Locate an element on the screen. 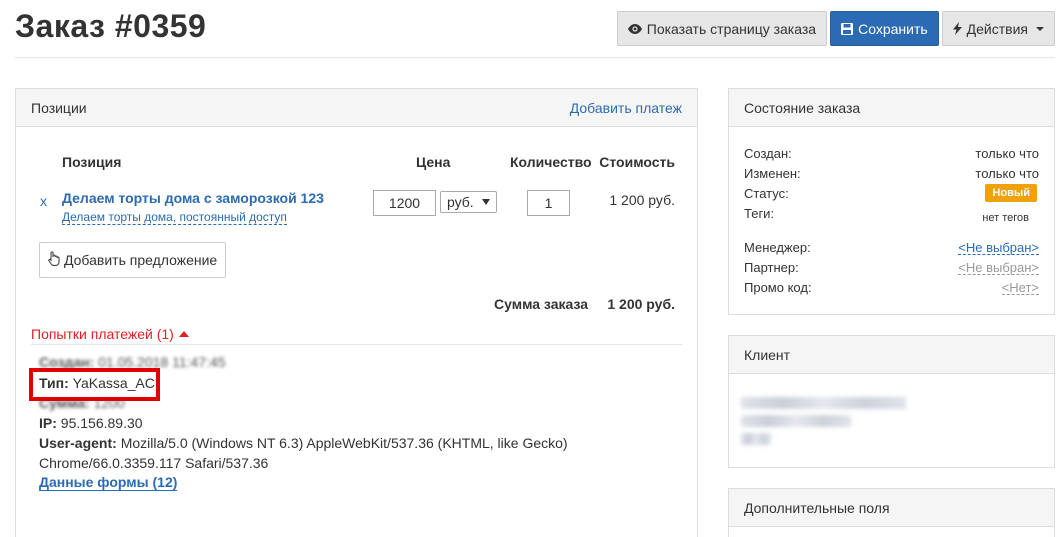  manager-select-link: <Не выбран> is located at coordinates (998, 248).